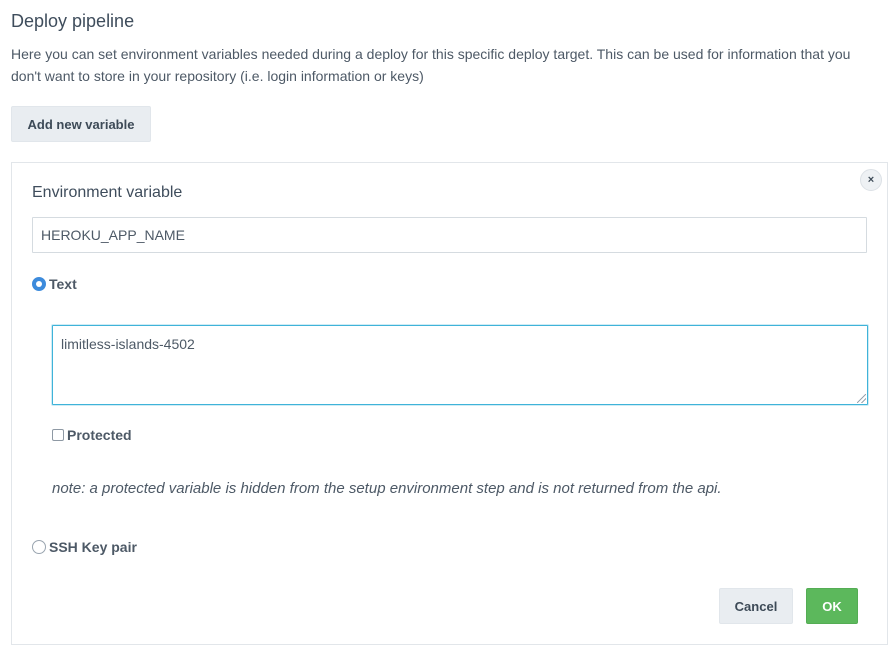  I want to click on radio-option-text: Text, so click(54, 284).